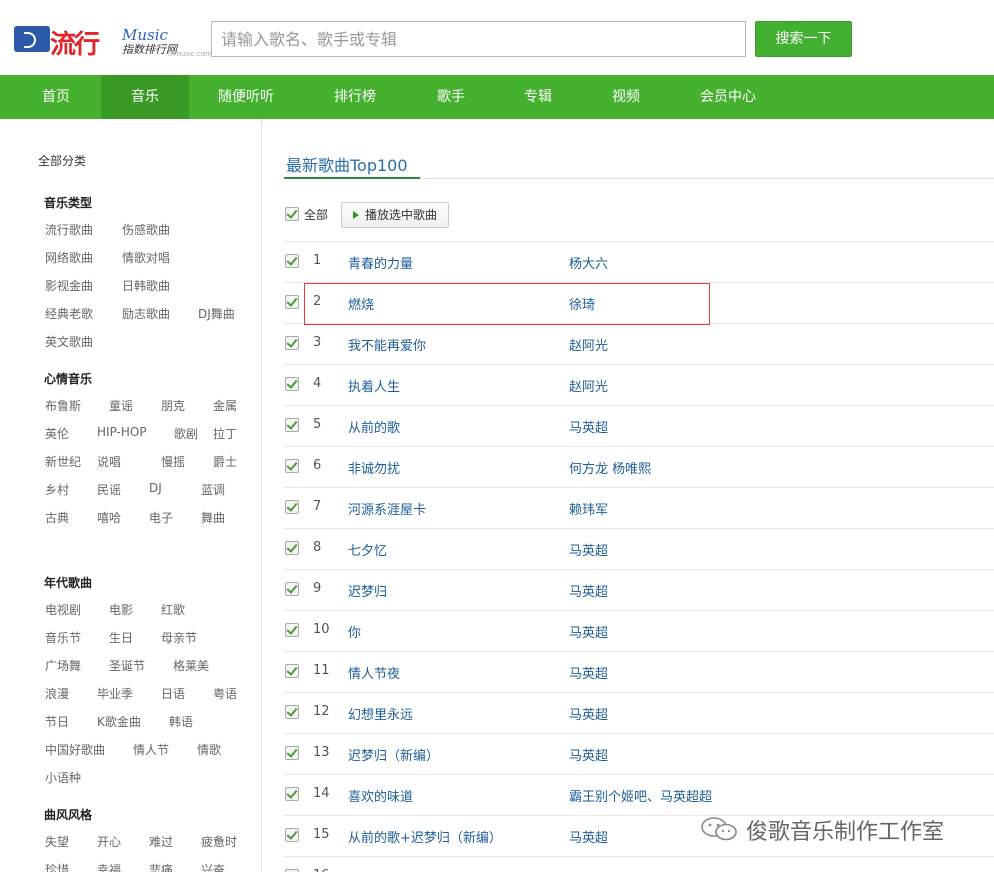  What do you see at coordinates (639, 343) in the screenshot?
I see `song-row: 3 我不能再爱你 赵阿光` at bounding box center [639, 343].